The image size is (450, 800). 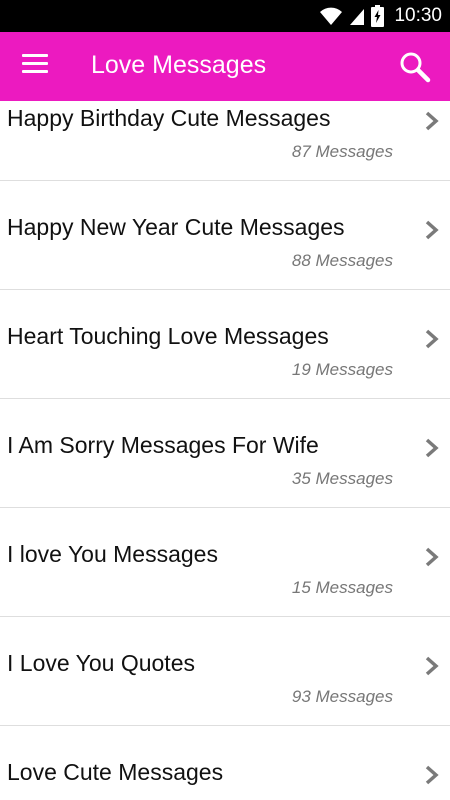 I want to click on list-item: I love You Messages 15 Messages, so click(x=225, y=562).